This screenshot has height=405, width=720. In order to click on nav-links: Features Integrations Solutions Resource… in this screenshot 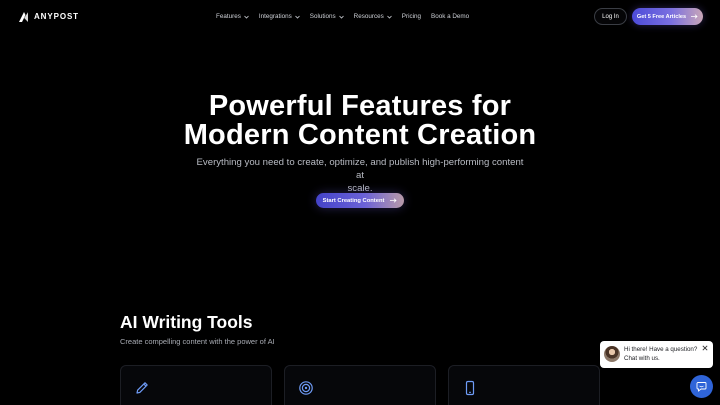, I will do `click(342, 16)`.